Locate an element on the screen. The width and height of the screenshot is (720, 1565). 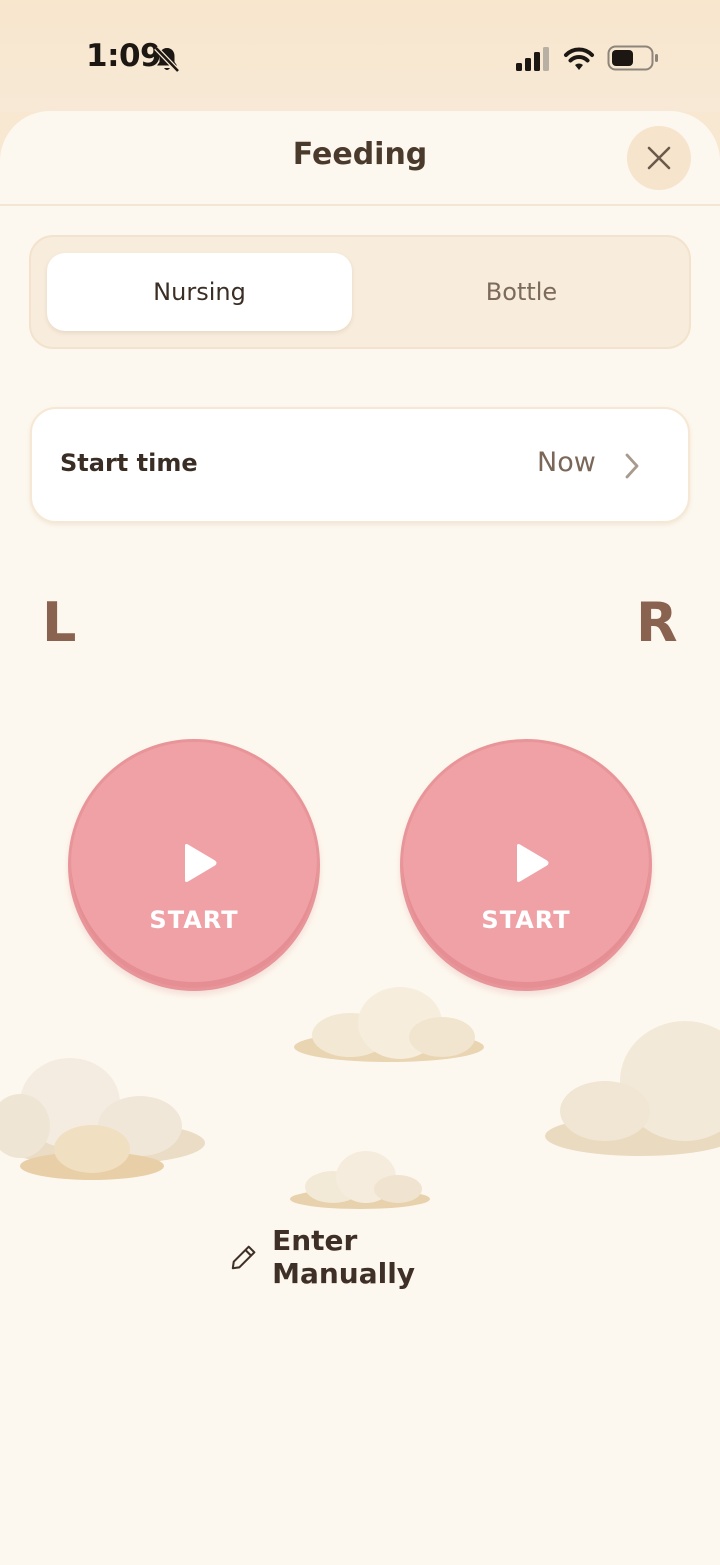
bell-slash-icon is located at coordinates (167, 59).